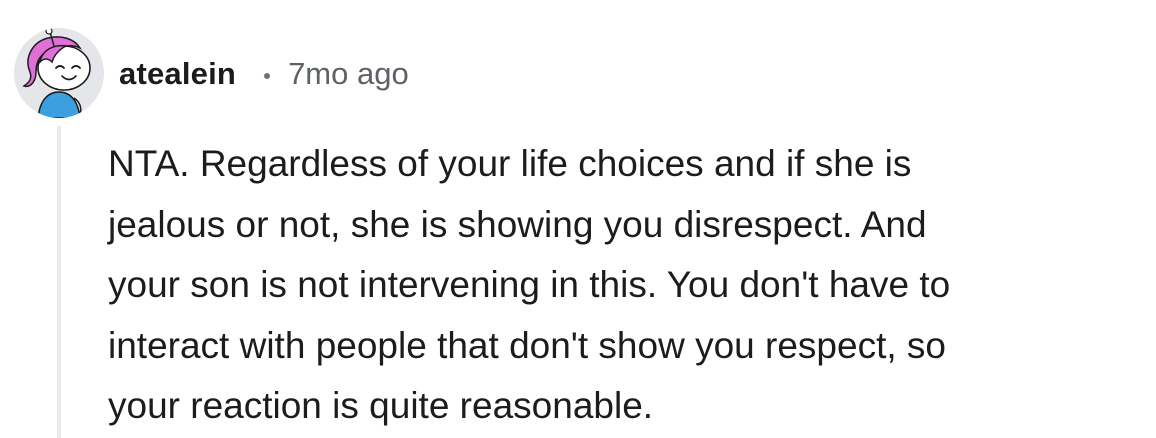 The image size is (1156, 438). Describe the element at coordinates (59, 282) in the screenshot. I see `thread-line` at that location.